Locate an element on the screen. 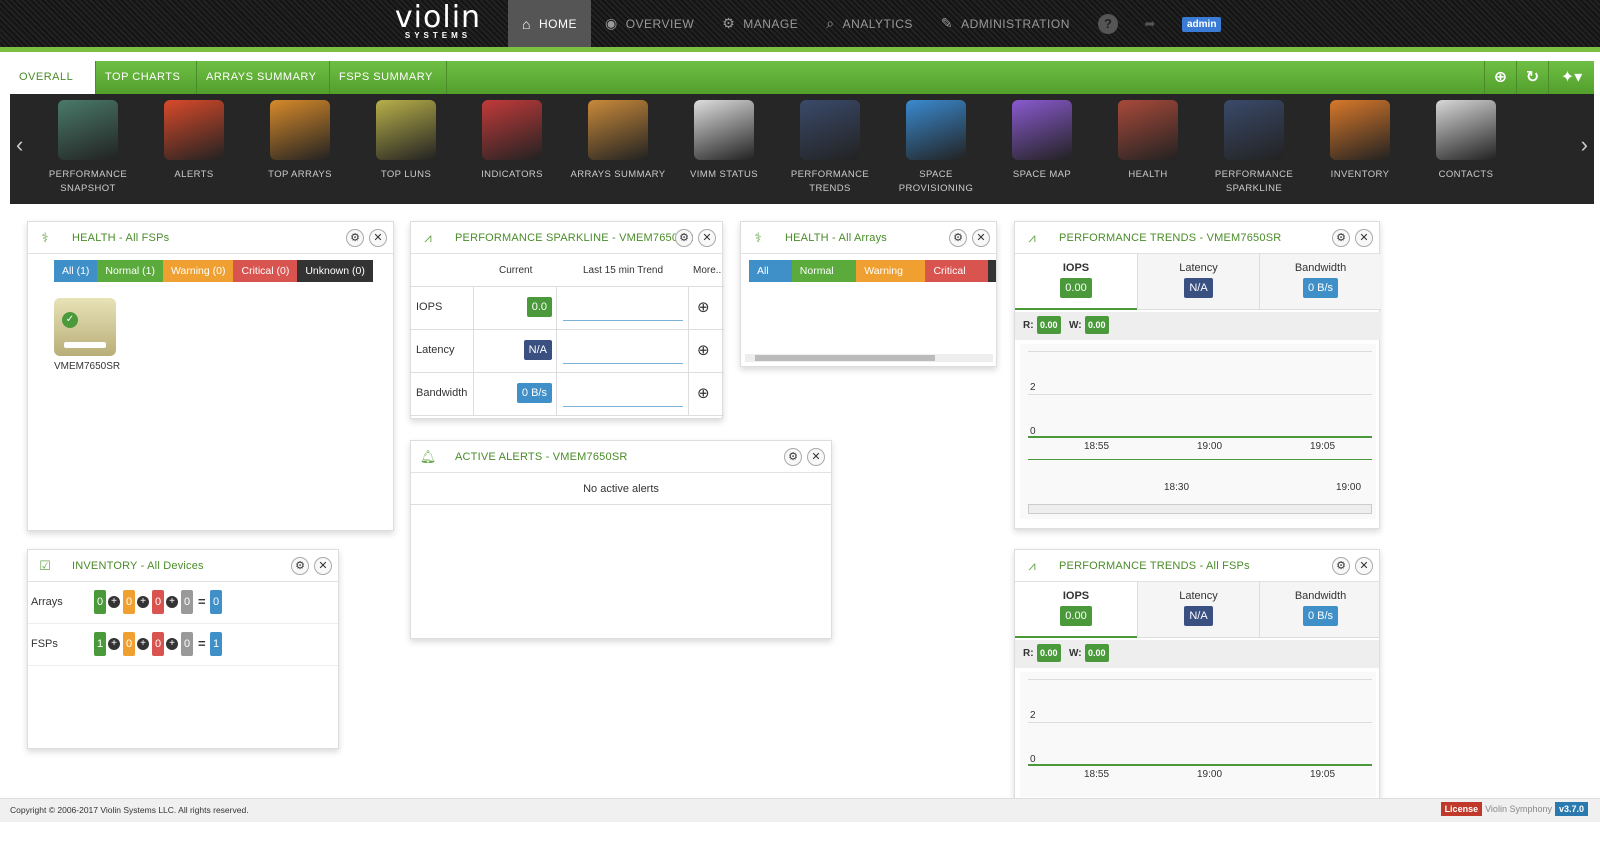  tab-top-charts: TOP CHARTS is located at coordinates (146, 77).